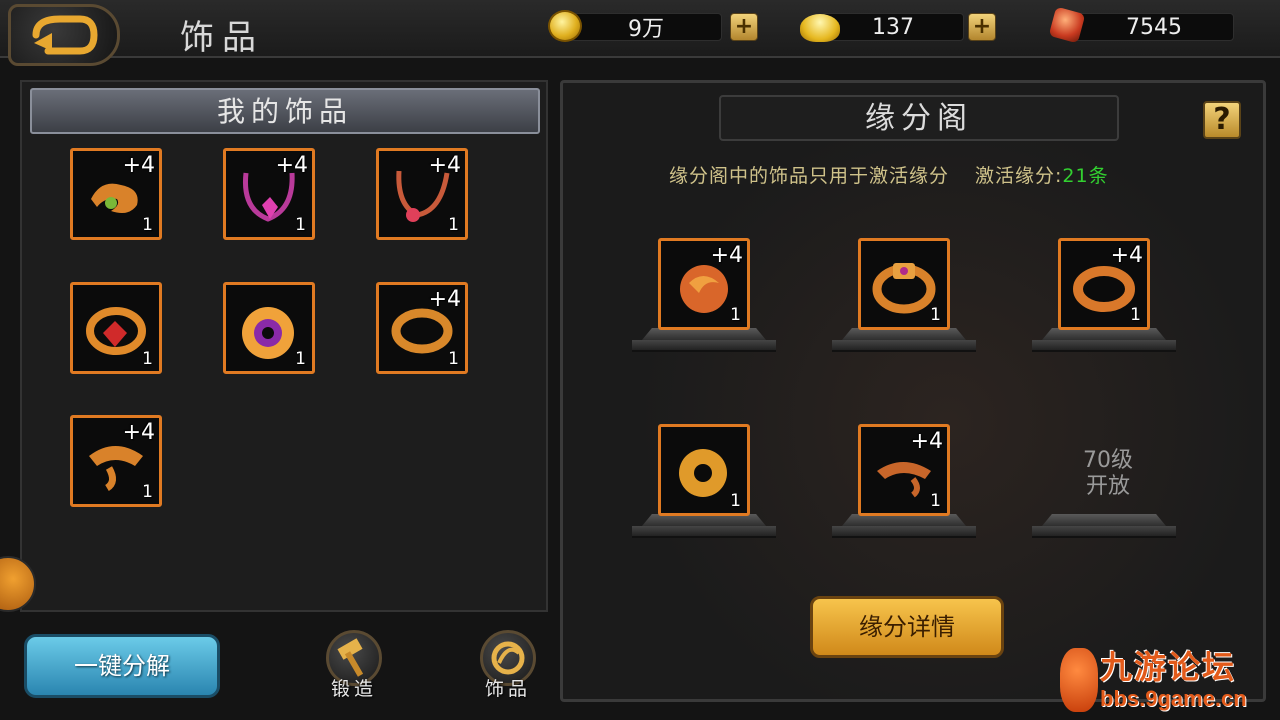 The width and height of the screenshot is (1280, 720). What do you see at coordinates (1068, 25) in the screenshot?
I see `red-gem-icon` at bounding box center [1068, 25].